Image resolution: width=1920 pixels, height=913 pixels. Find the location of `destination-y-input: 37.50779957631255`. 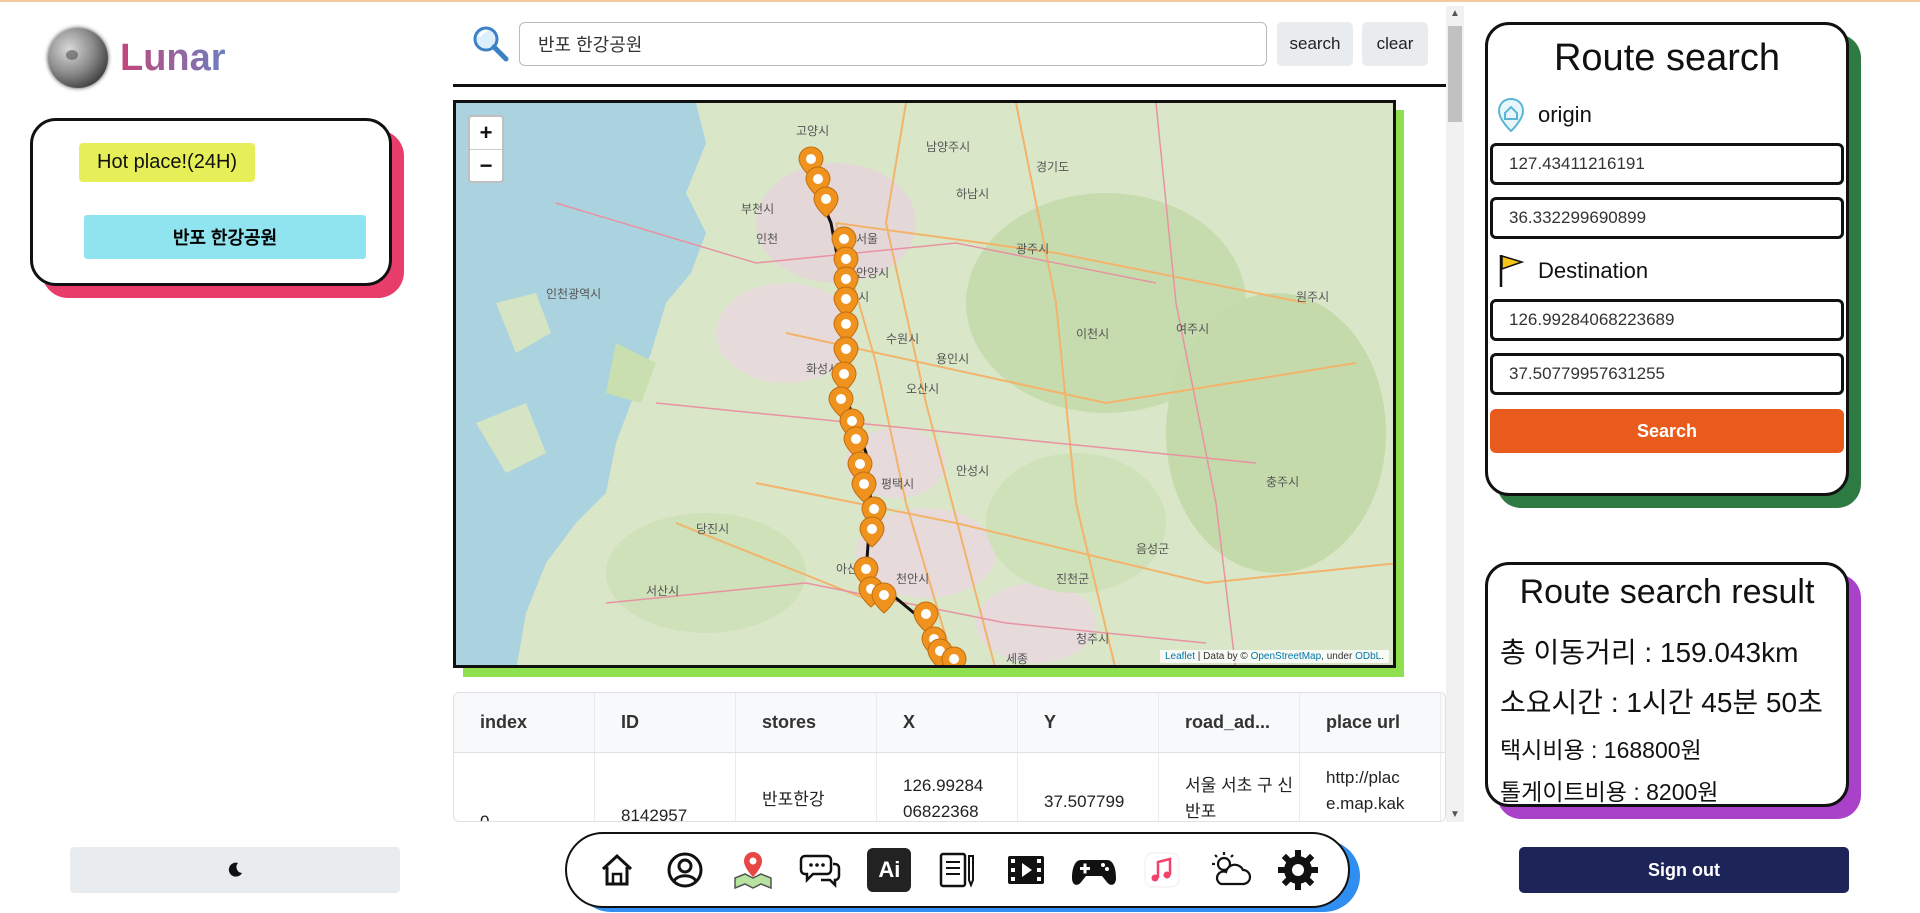

destination-y-input: 37.50779957631255 is located at coordinates (1667, 374).